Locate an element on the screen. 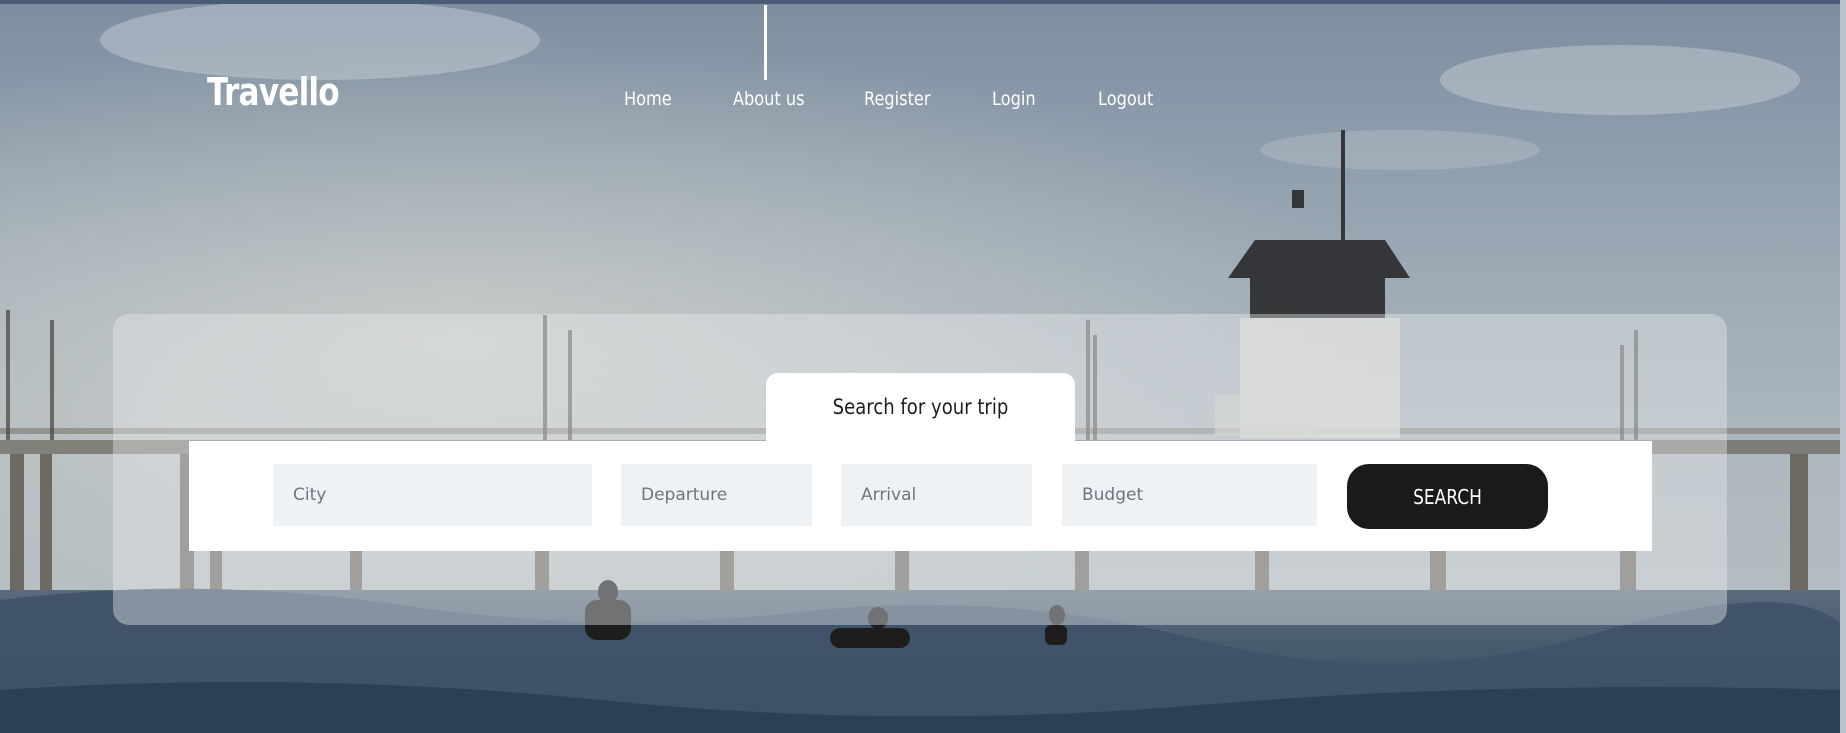  nav-item-register: Register is located at coordinates (897, 99).